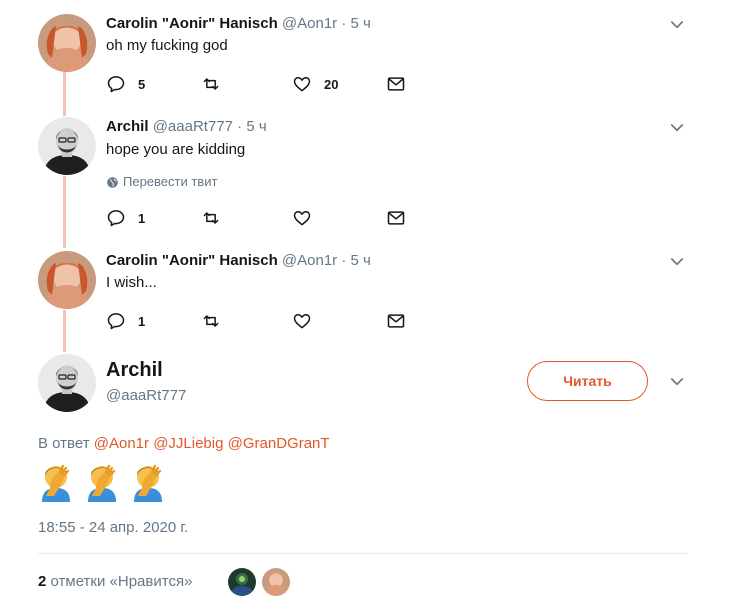 The width and height of the screenshot is (730, 606). What do you see at coordinates (121, 581) in the screenshot?
I see `likes-label: отметки «Нравится»` at bounding box center [121, 581].